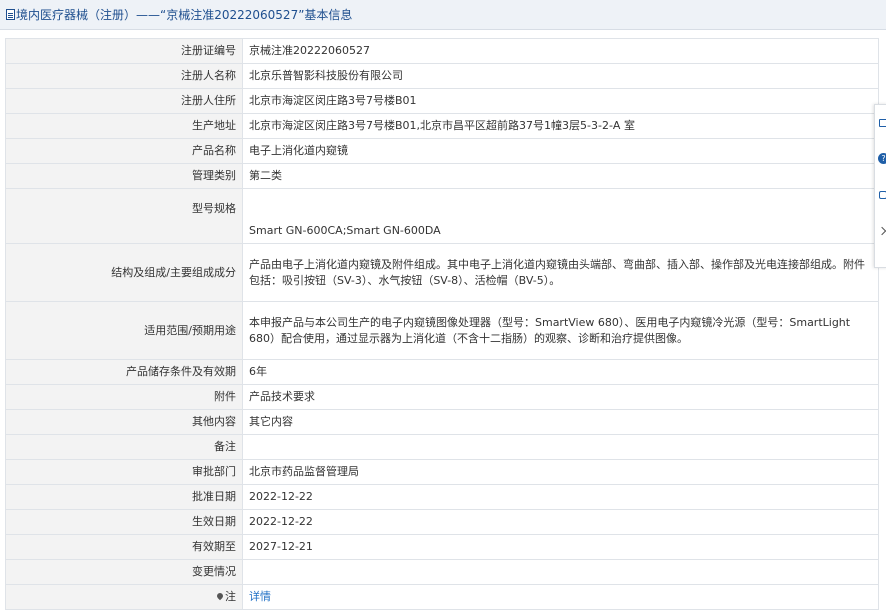 This screenshot has height=616, width=886. What do you see at coordinates (124, 216) in the screenshot?
I see `row-label: 型号规格` at bounding box center [124, 216].